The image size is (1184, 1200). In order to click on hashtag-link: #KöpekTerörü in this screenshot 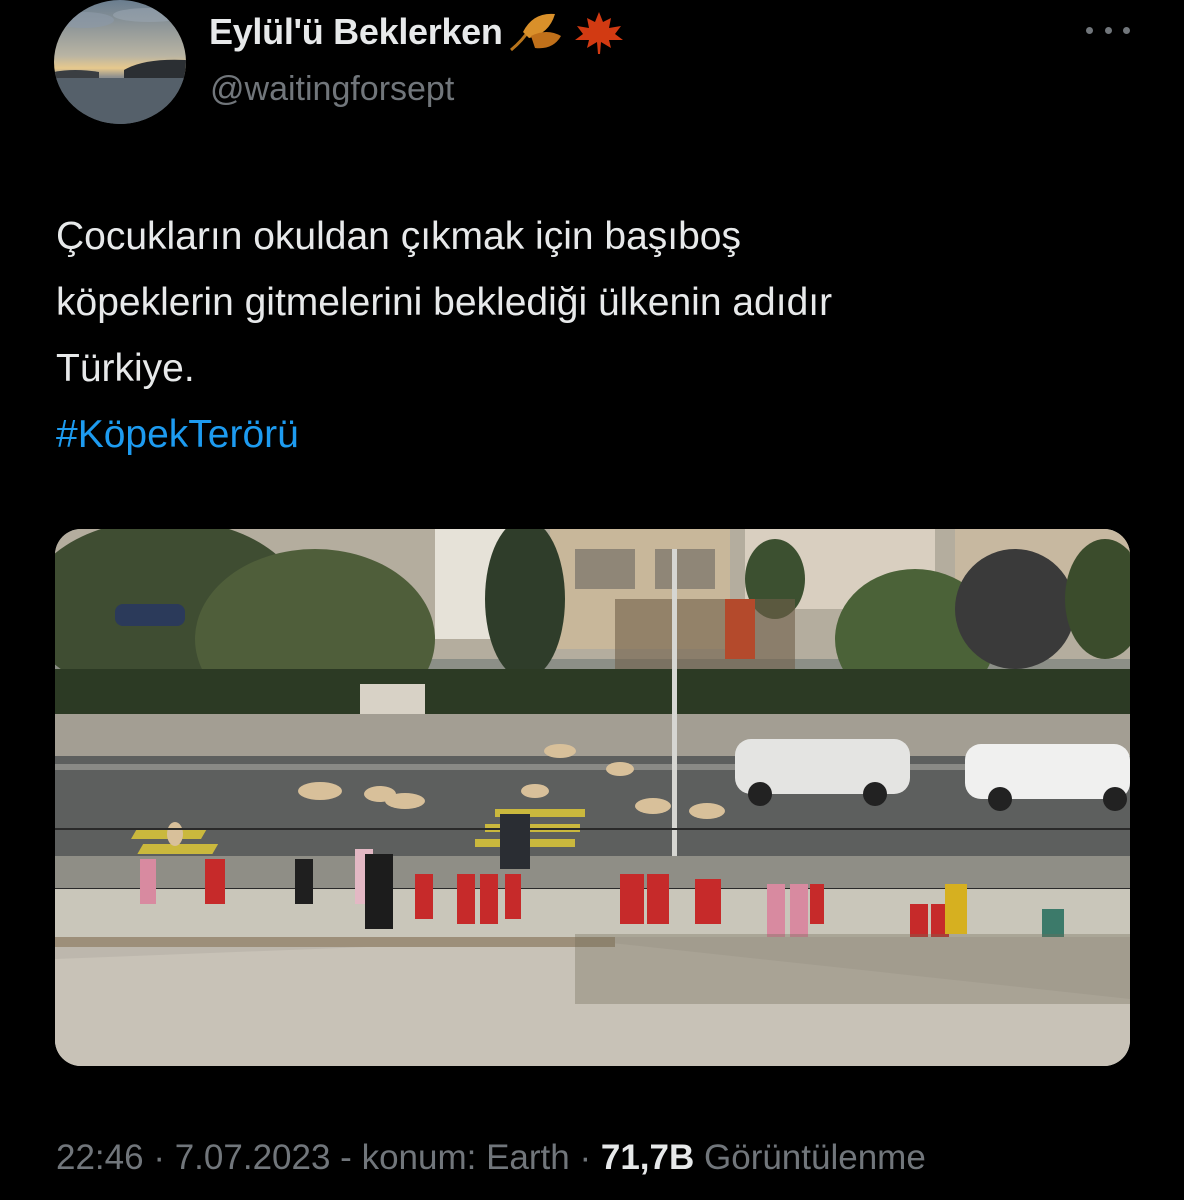, I will do `click(596, 435)`.